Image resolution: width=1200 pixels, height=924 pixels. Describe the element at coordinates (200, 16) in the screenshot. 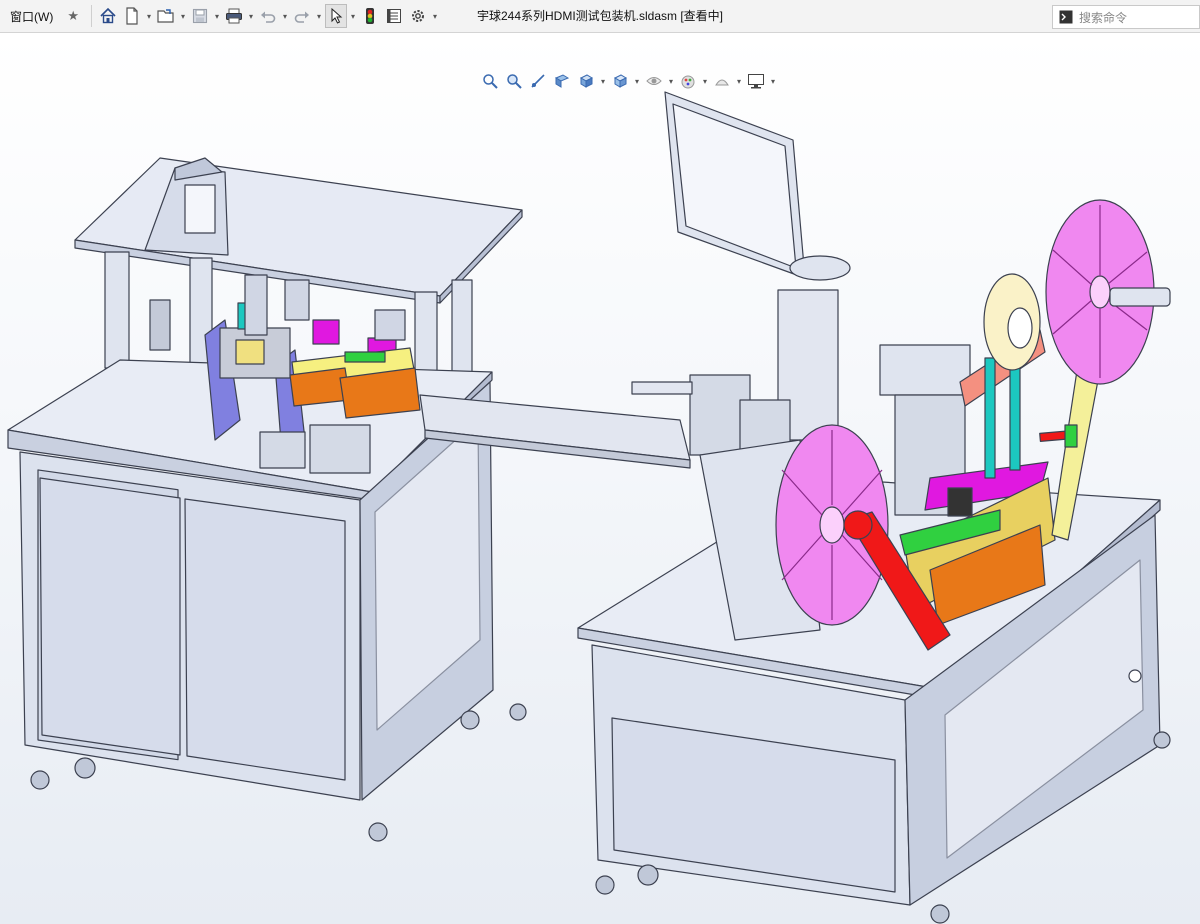

I see `save-icon` at that location.